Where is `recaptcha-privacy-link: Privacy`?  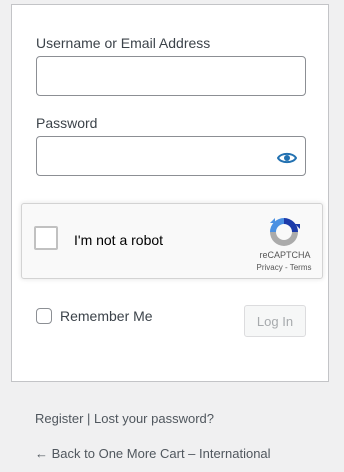 recaptcha-privacy-link: Privacy is located at coordinates (270, 267).